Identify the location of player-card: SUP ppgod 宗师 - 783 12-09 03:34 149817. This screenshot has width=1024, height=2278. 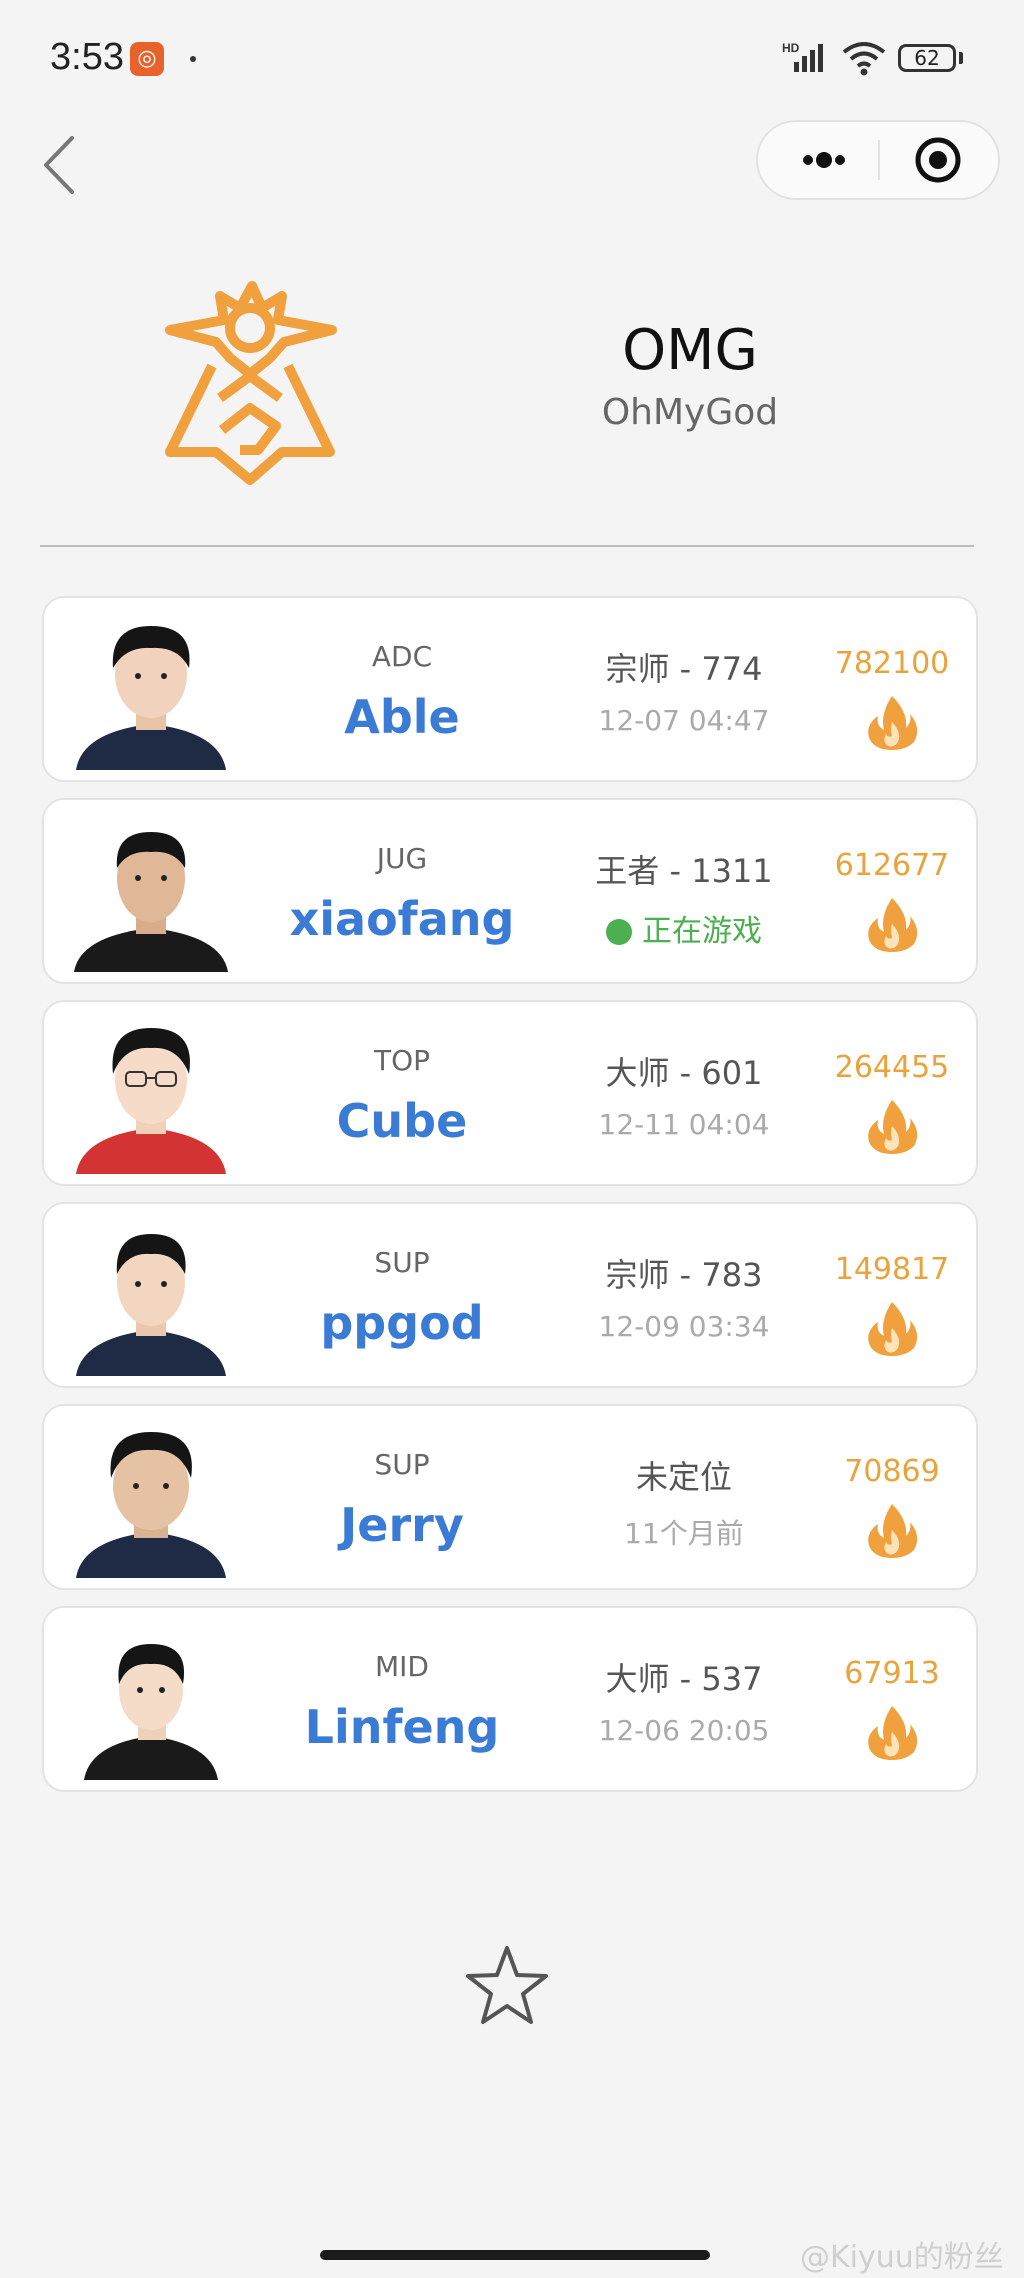
(510, 1295).